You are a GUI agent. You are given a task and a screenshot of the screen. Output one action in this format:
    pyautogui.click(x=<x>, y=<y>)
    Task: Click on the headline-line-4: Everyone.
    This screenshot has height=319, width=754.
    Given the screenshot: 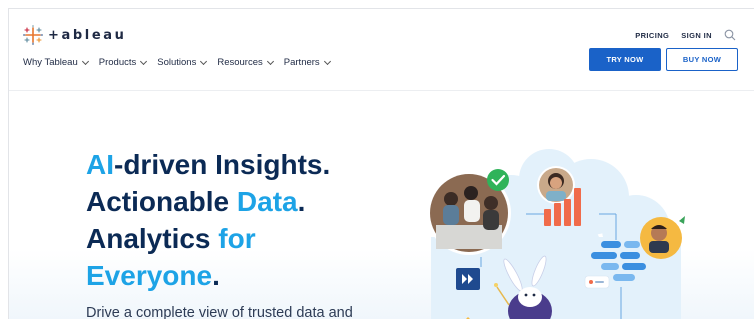 What is the action you would take?
    pyautogui.click(x=208, y=275)
    